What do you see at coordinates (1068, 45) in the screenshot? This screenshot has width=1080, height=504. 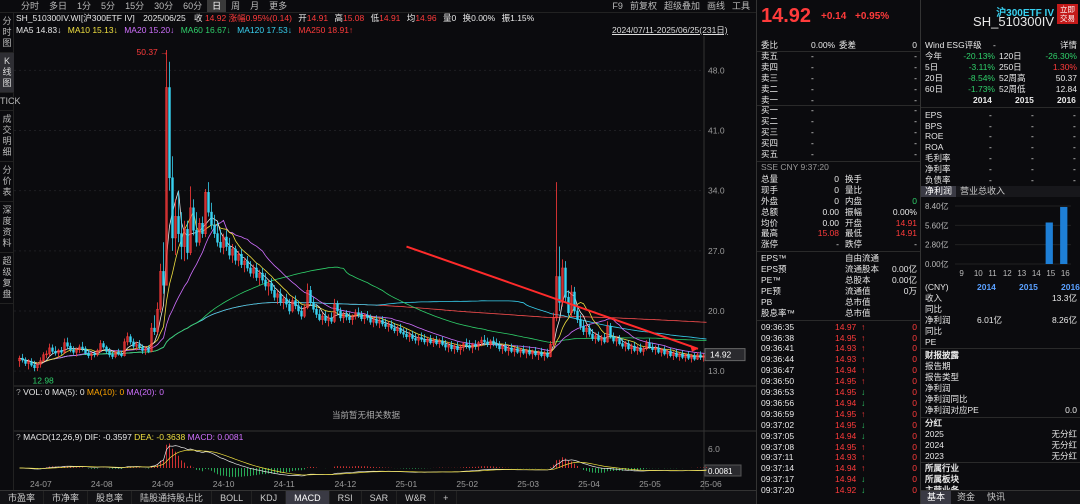 I see `esg-detail-link: 详情` at bounding box center [1068, 45].